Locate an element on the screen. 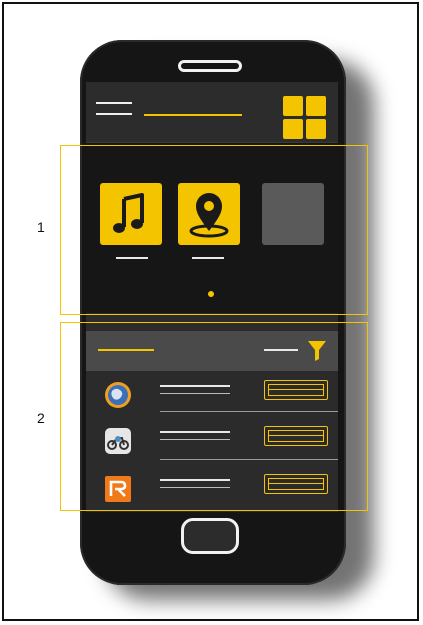 The width and height of the screenshot is (423, 625). hamburger-menu-icon is located at coordinates (114, 109).